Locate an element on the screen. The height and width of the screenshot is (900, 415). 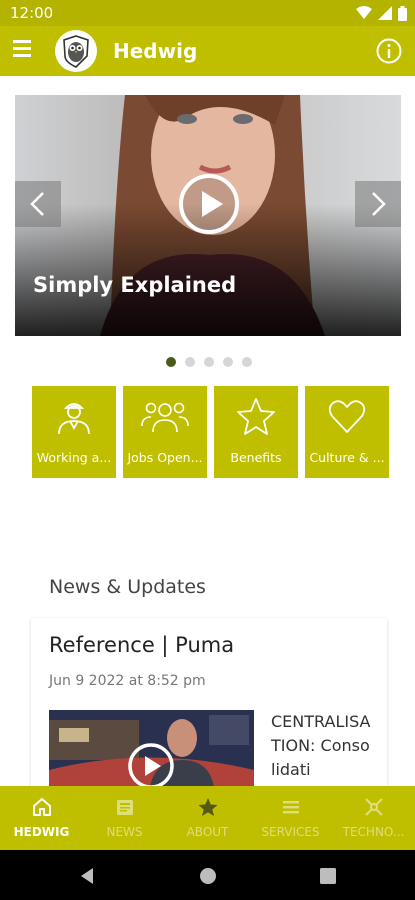
nav-hedwig: HEDWIG is located at coordinates (41, 818).